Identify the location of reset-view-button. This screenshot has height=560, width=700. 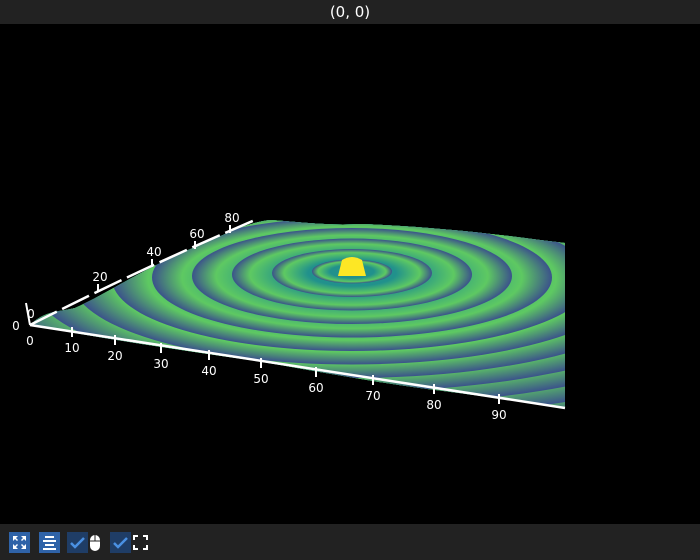
(19, 542).